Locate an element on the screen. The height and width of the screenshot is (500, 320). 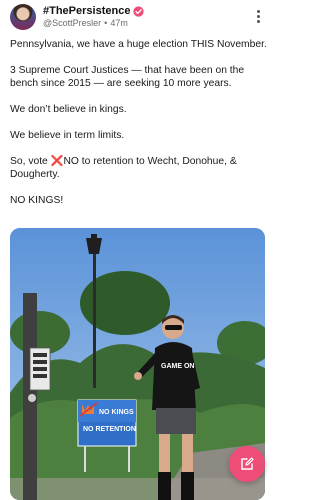
post-timestamp: 47m is located at coordinates (119, 23).